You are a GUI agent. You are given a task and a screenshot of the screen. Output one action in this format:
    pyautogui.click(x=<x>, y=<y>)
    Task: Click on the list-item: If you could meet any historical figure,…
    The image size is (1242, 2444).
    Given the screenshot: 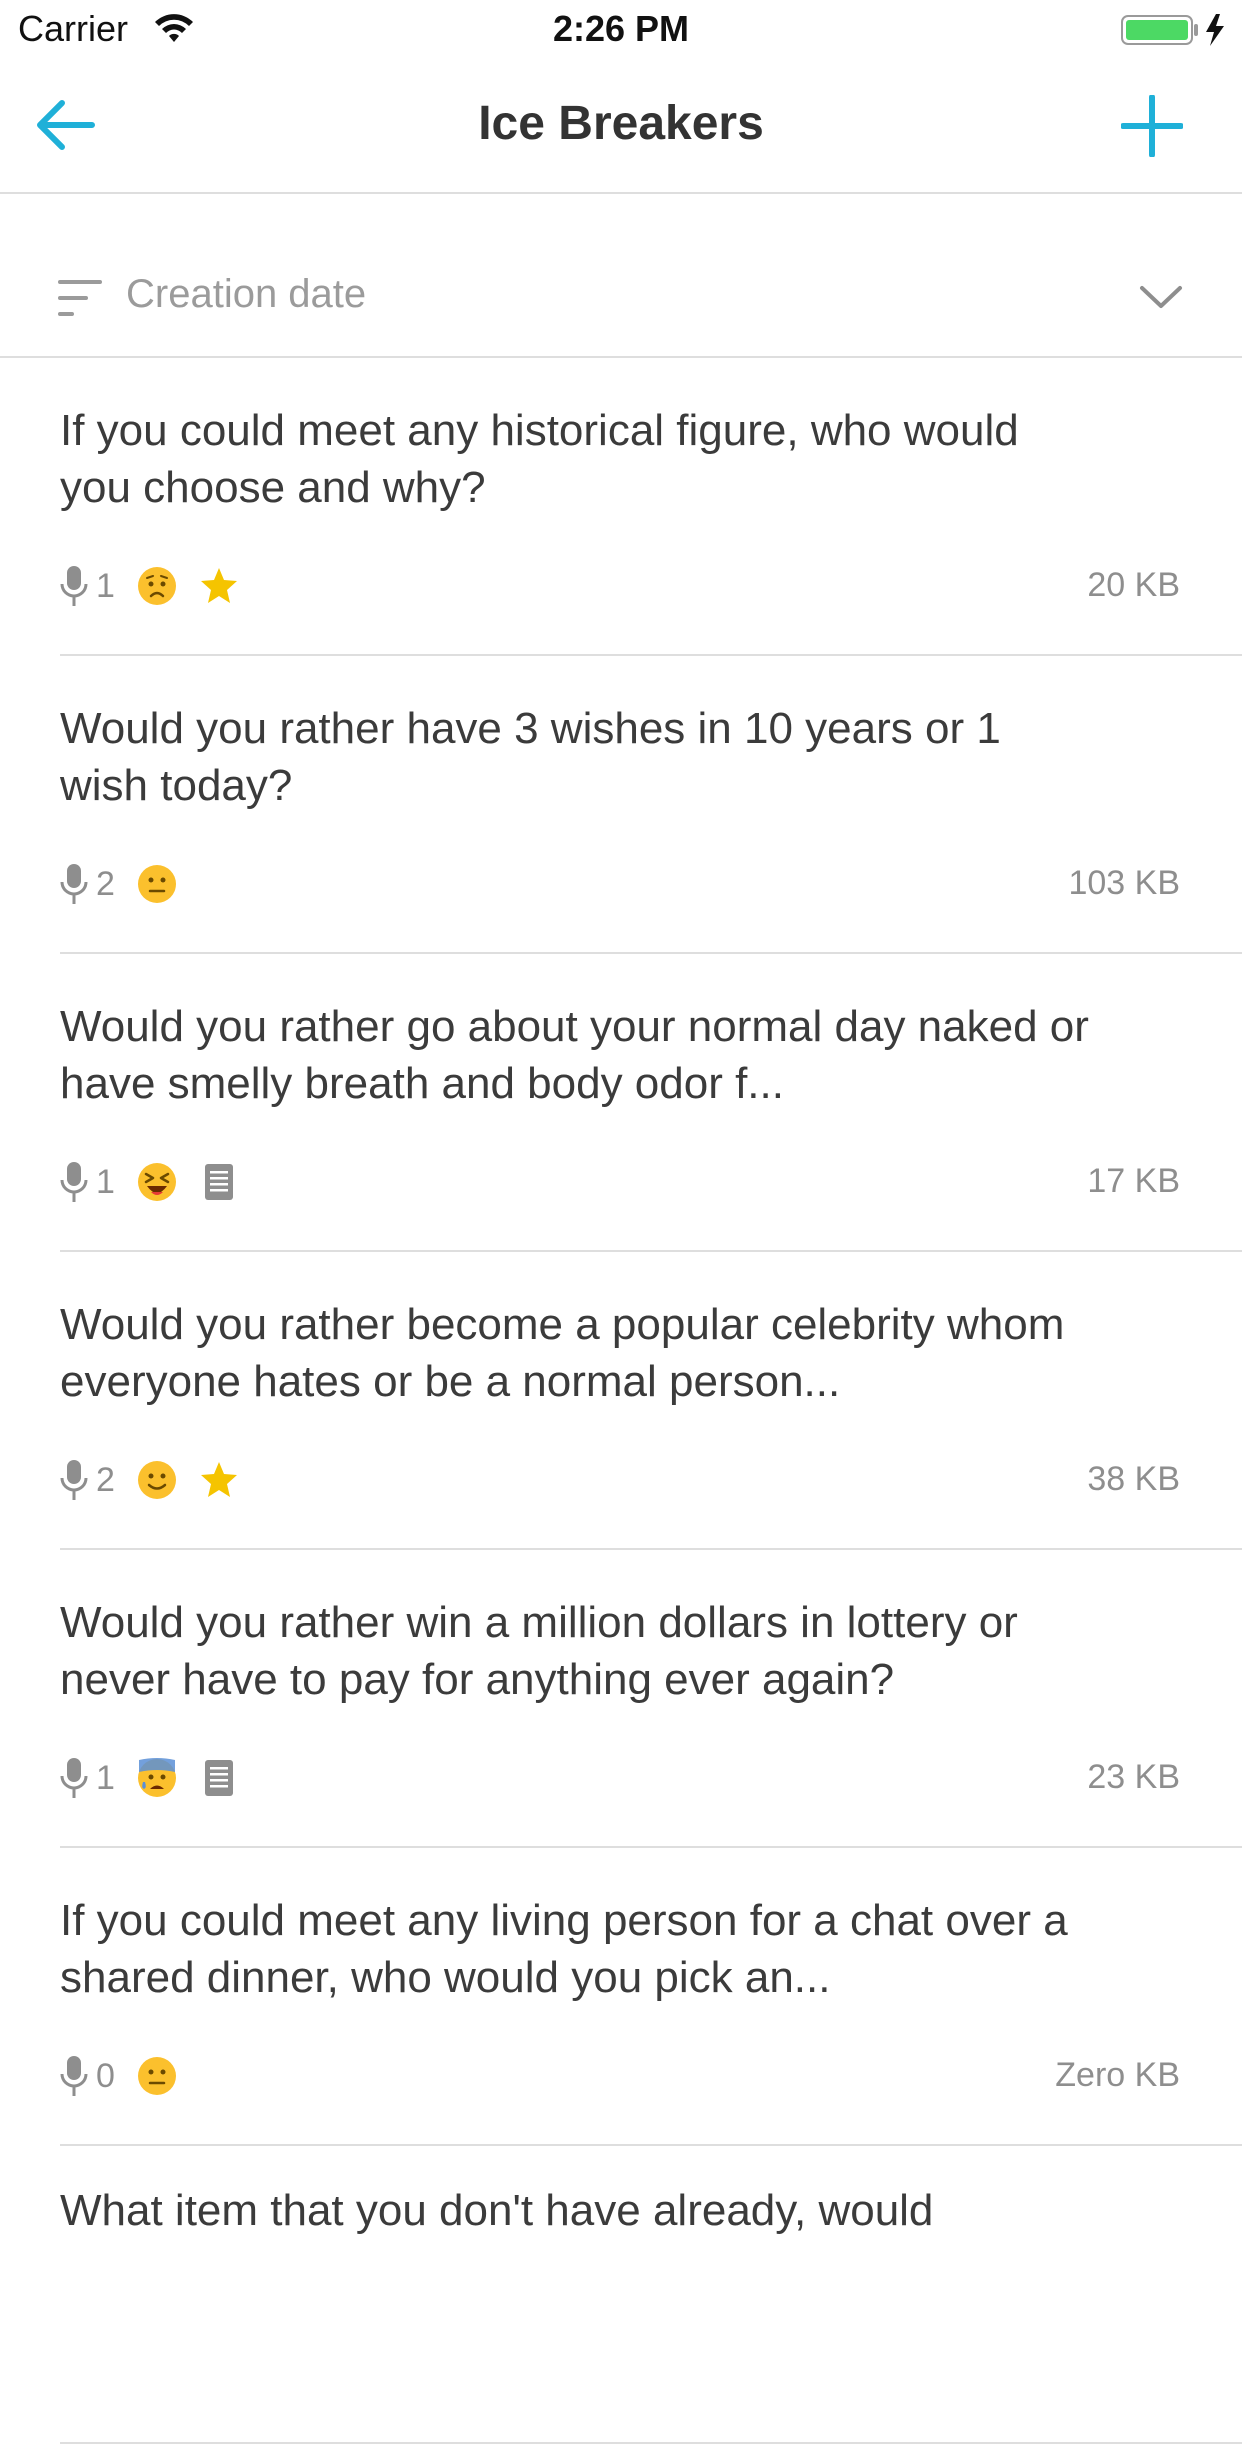 What is the action you would take?
    pyautogui.click(x=651, y=507)
    